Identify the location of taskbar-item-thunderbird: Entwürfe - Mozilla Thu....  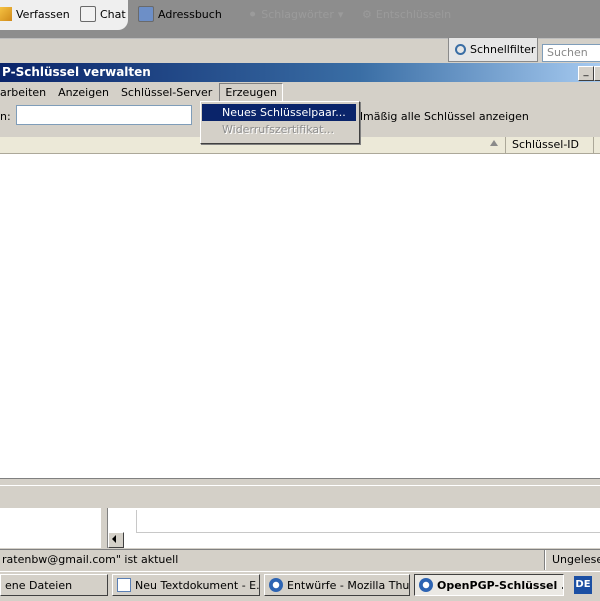
(337, 585).